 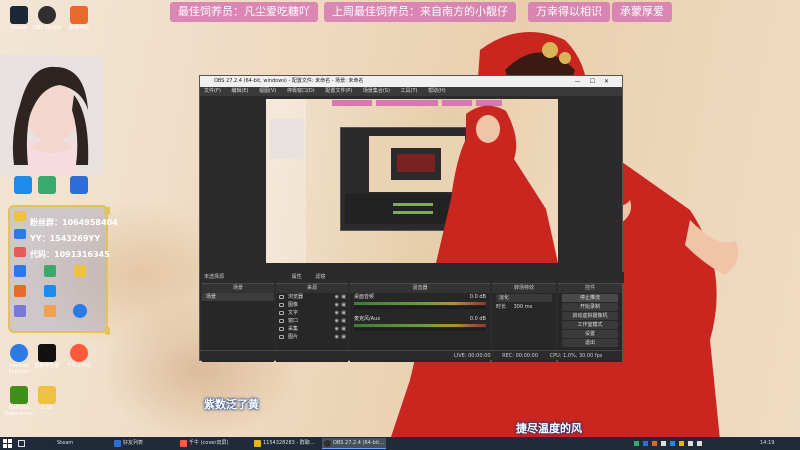 I want to click on banner-last-week-keeper: 上周最佳饲养员：来自南方的小靓仔, so click(x=420, y=12).